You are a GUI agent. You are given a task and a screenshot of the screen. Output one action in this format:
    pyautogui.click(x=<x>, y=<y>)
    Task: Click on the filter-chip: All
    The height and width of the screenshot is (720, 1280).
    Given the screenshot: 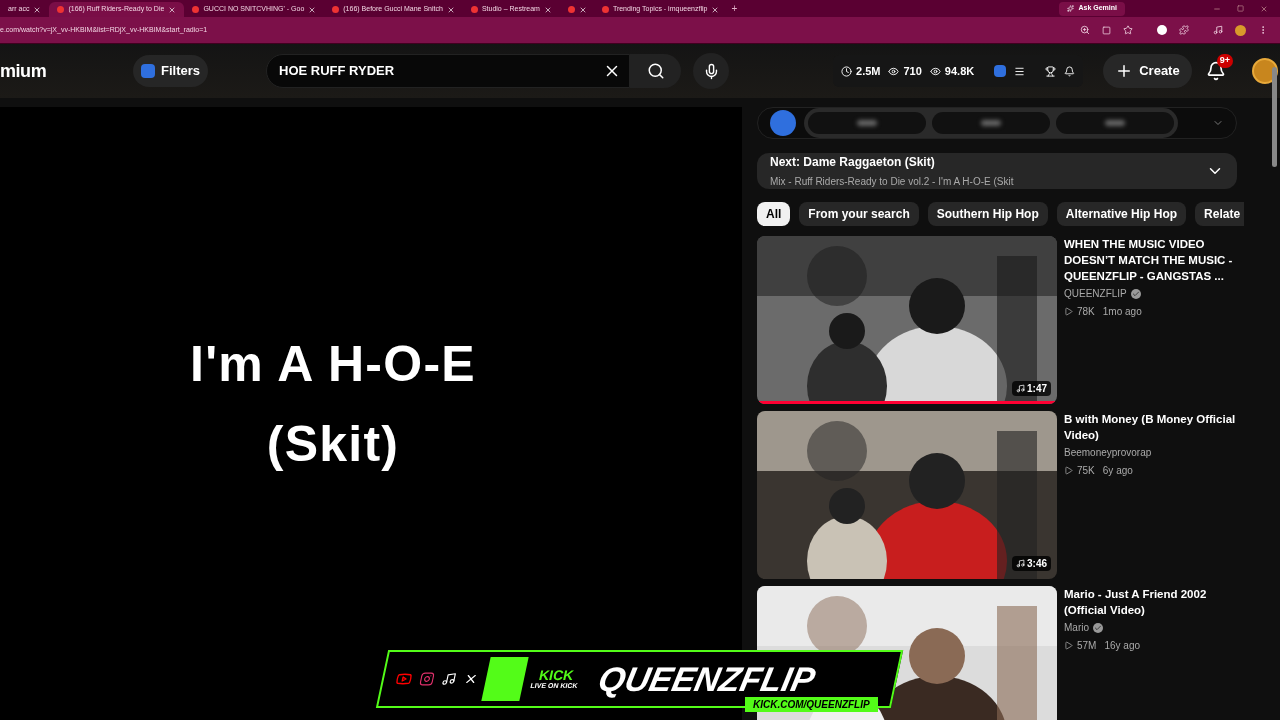 What is the action you would take?
    pyautogui.click(x=774, y=214)
    